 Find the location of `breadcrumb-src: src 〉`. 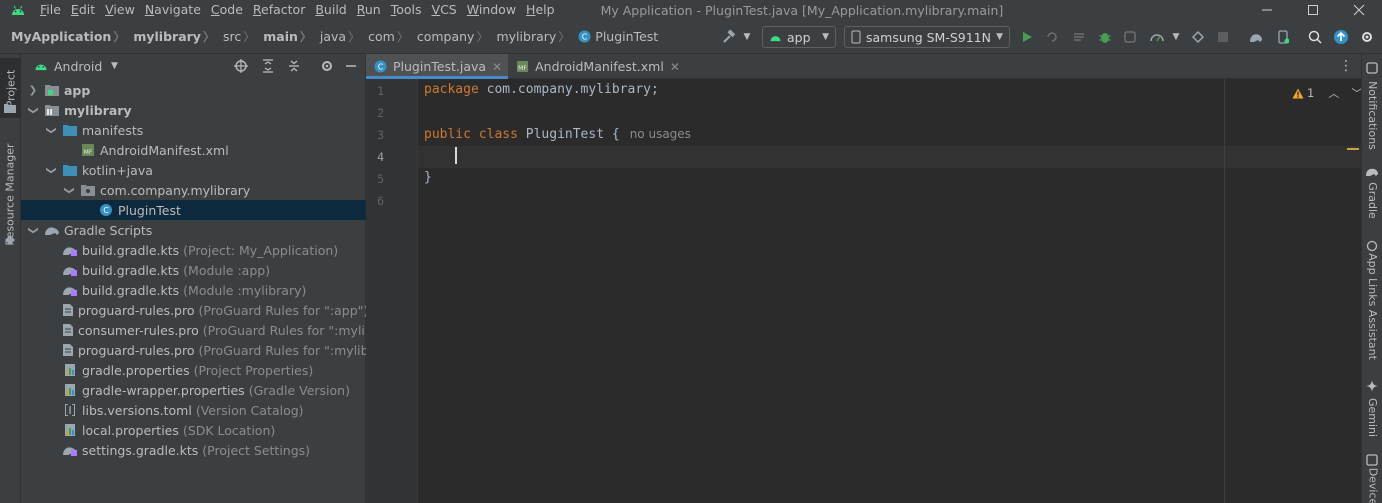

breadcrumb-src: src 〉 is located at coordinates (235, 36).